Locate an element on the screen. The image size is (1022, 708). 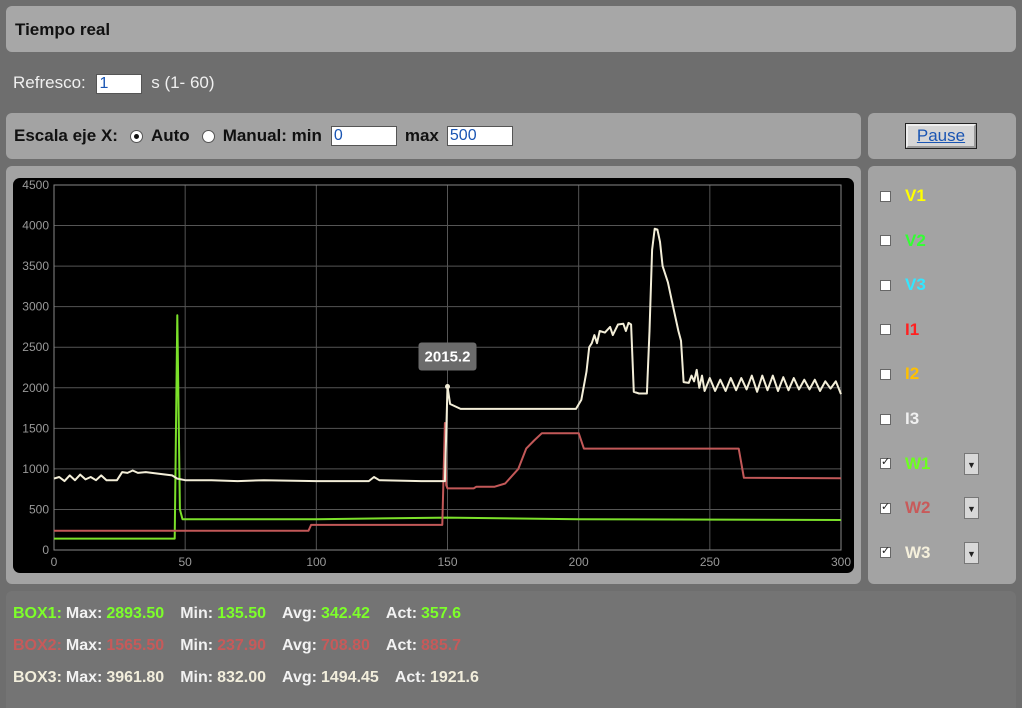
box-label: BOX2: is located at coordinates (37, 645).